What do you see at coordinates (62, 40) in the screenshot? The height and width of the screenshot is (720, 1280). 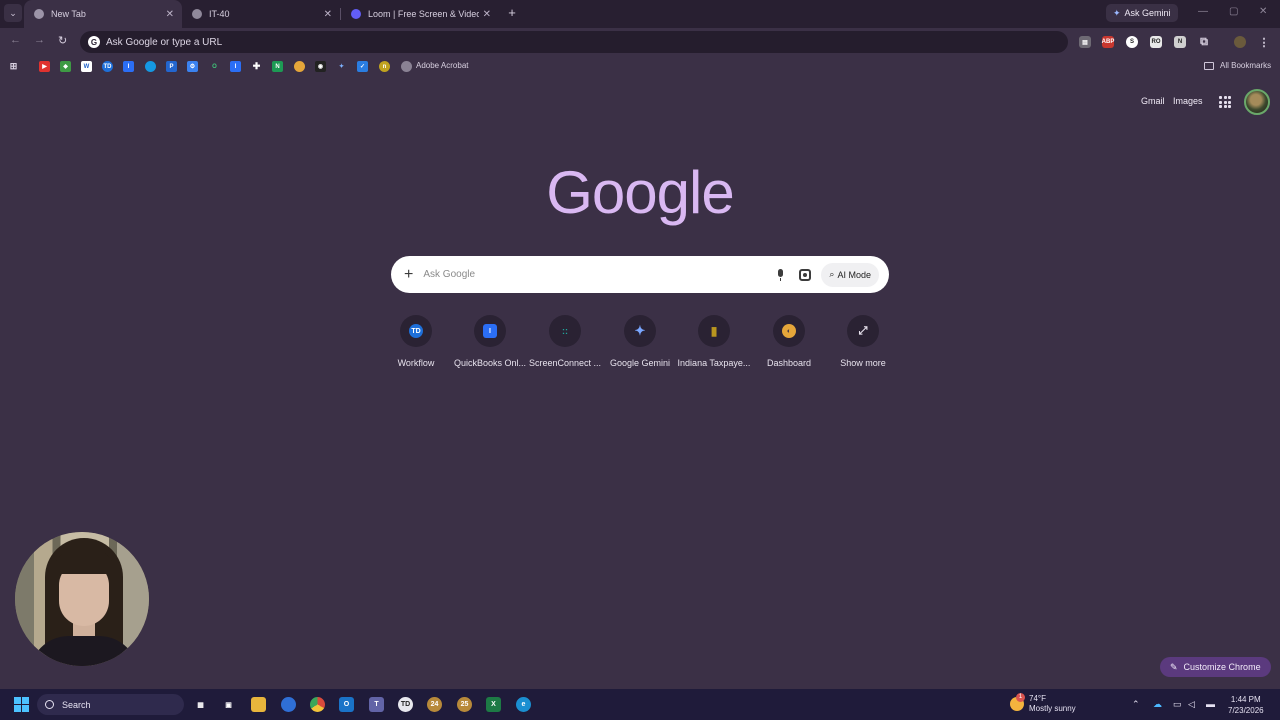 I see `reload-icon: ↻` at bounding box center [62, 40].